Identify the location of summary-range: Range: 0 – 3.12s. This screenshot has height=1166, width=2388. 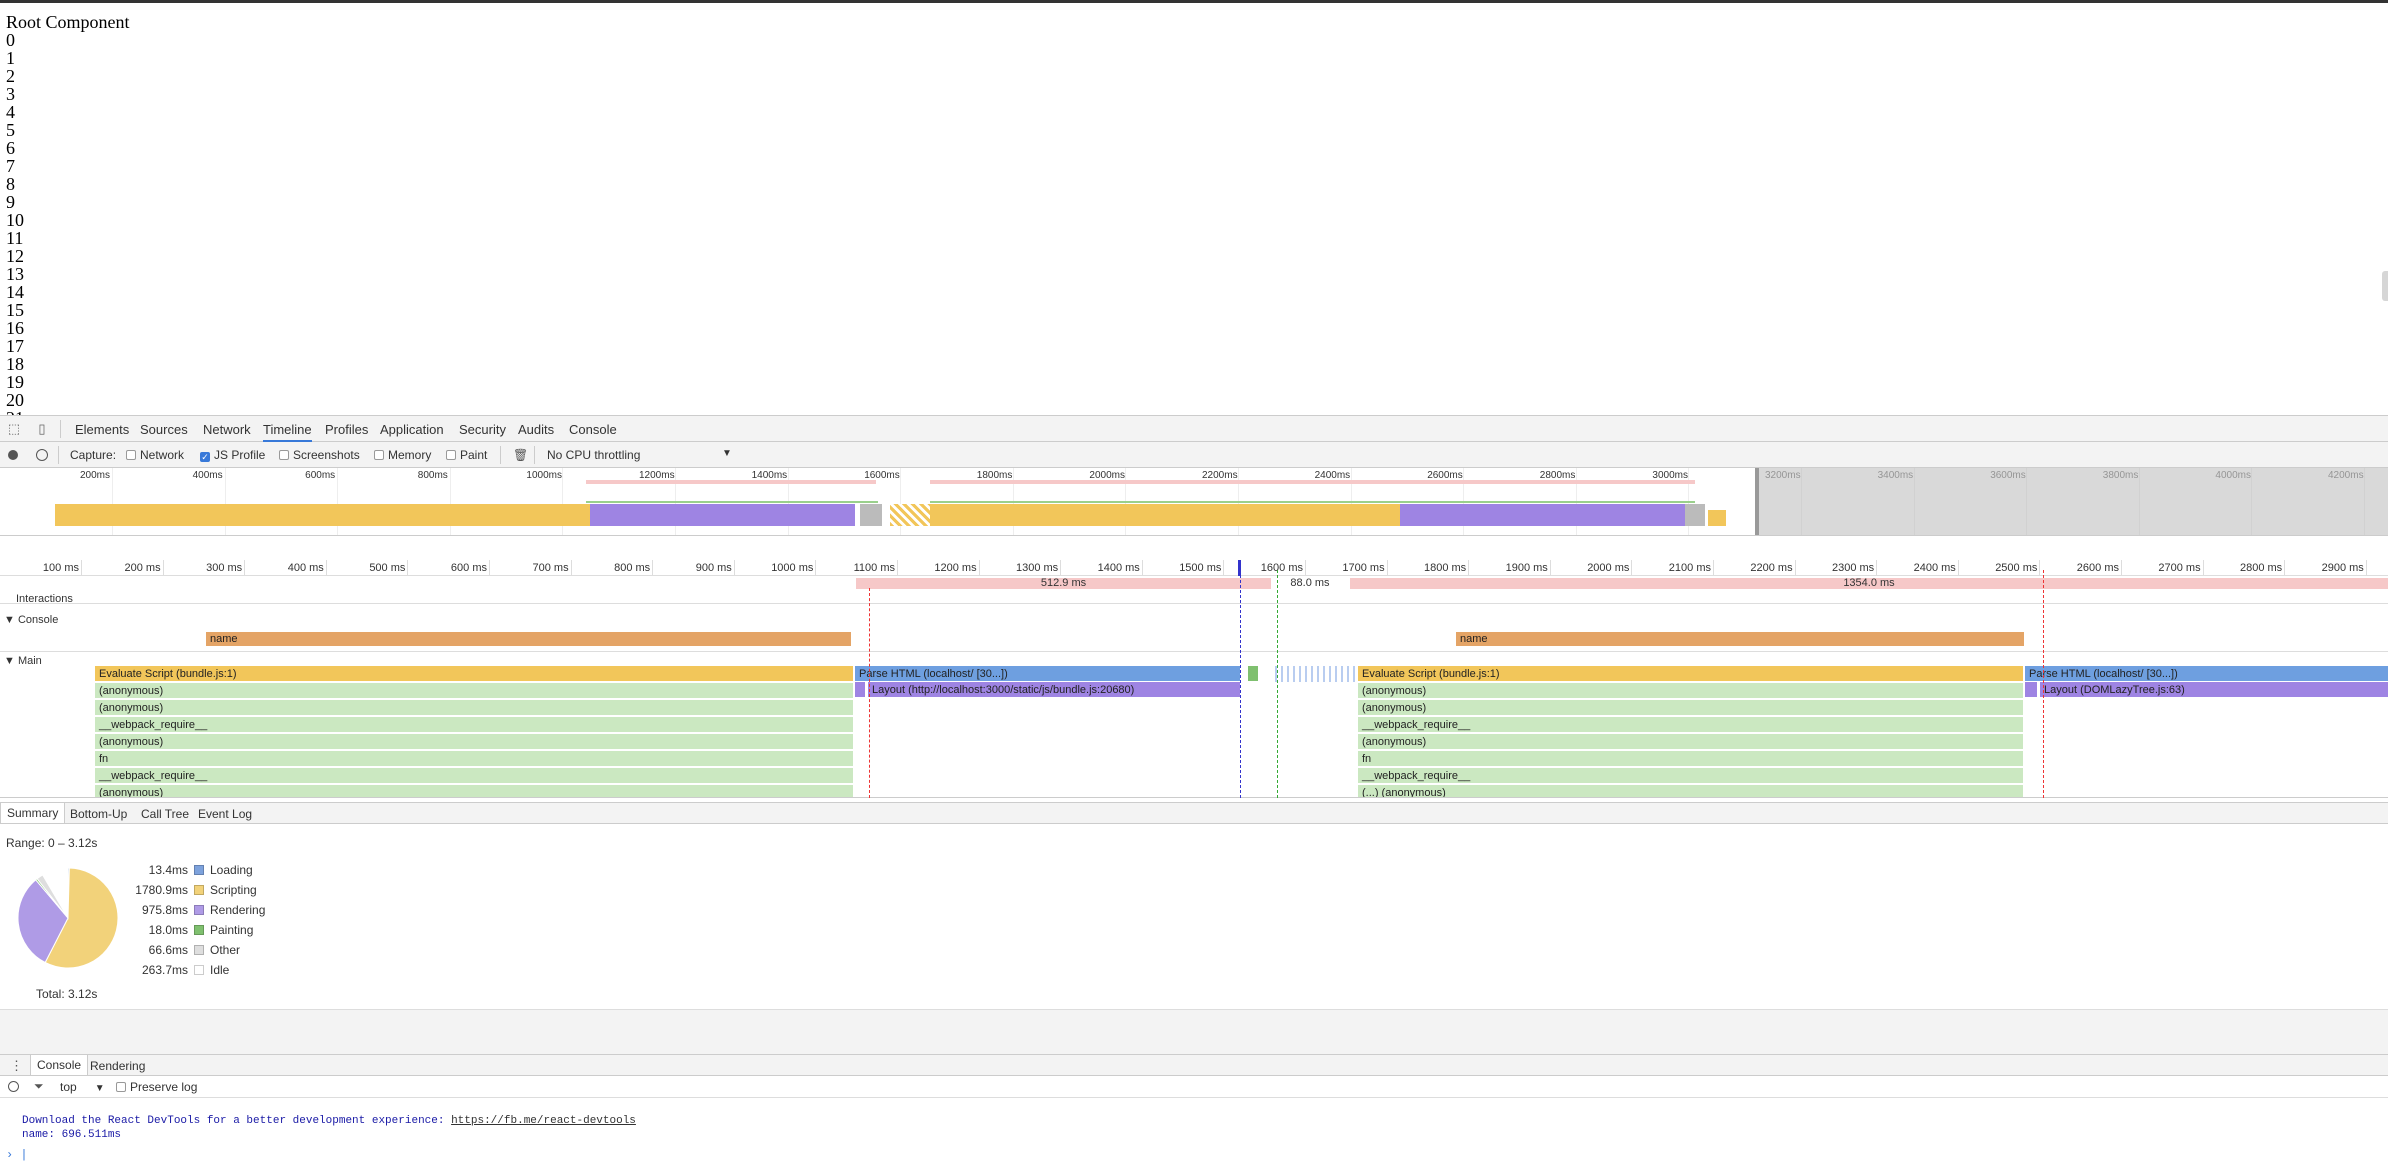
(52, 843).